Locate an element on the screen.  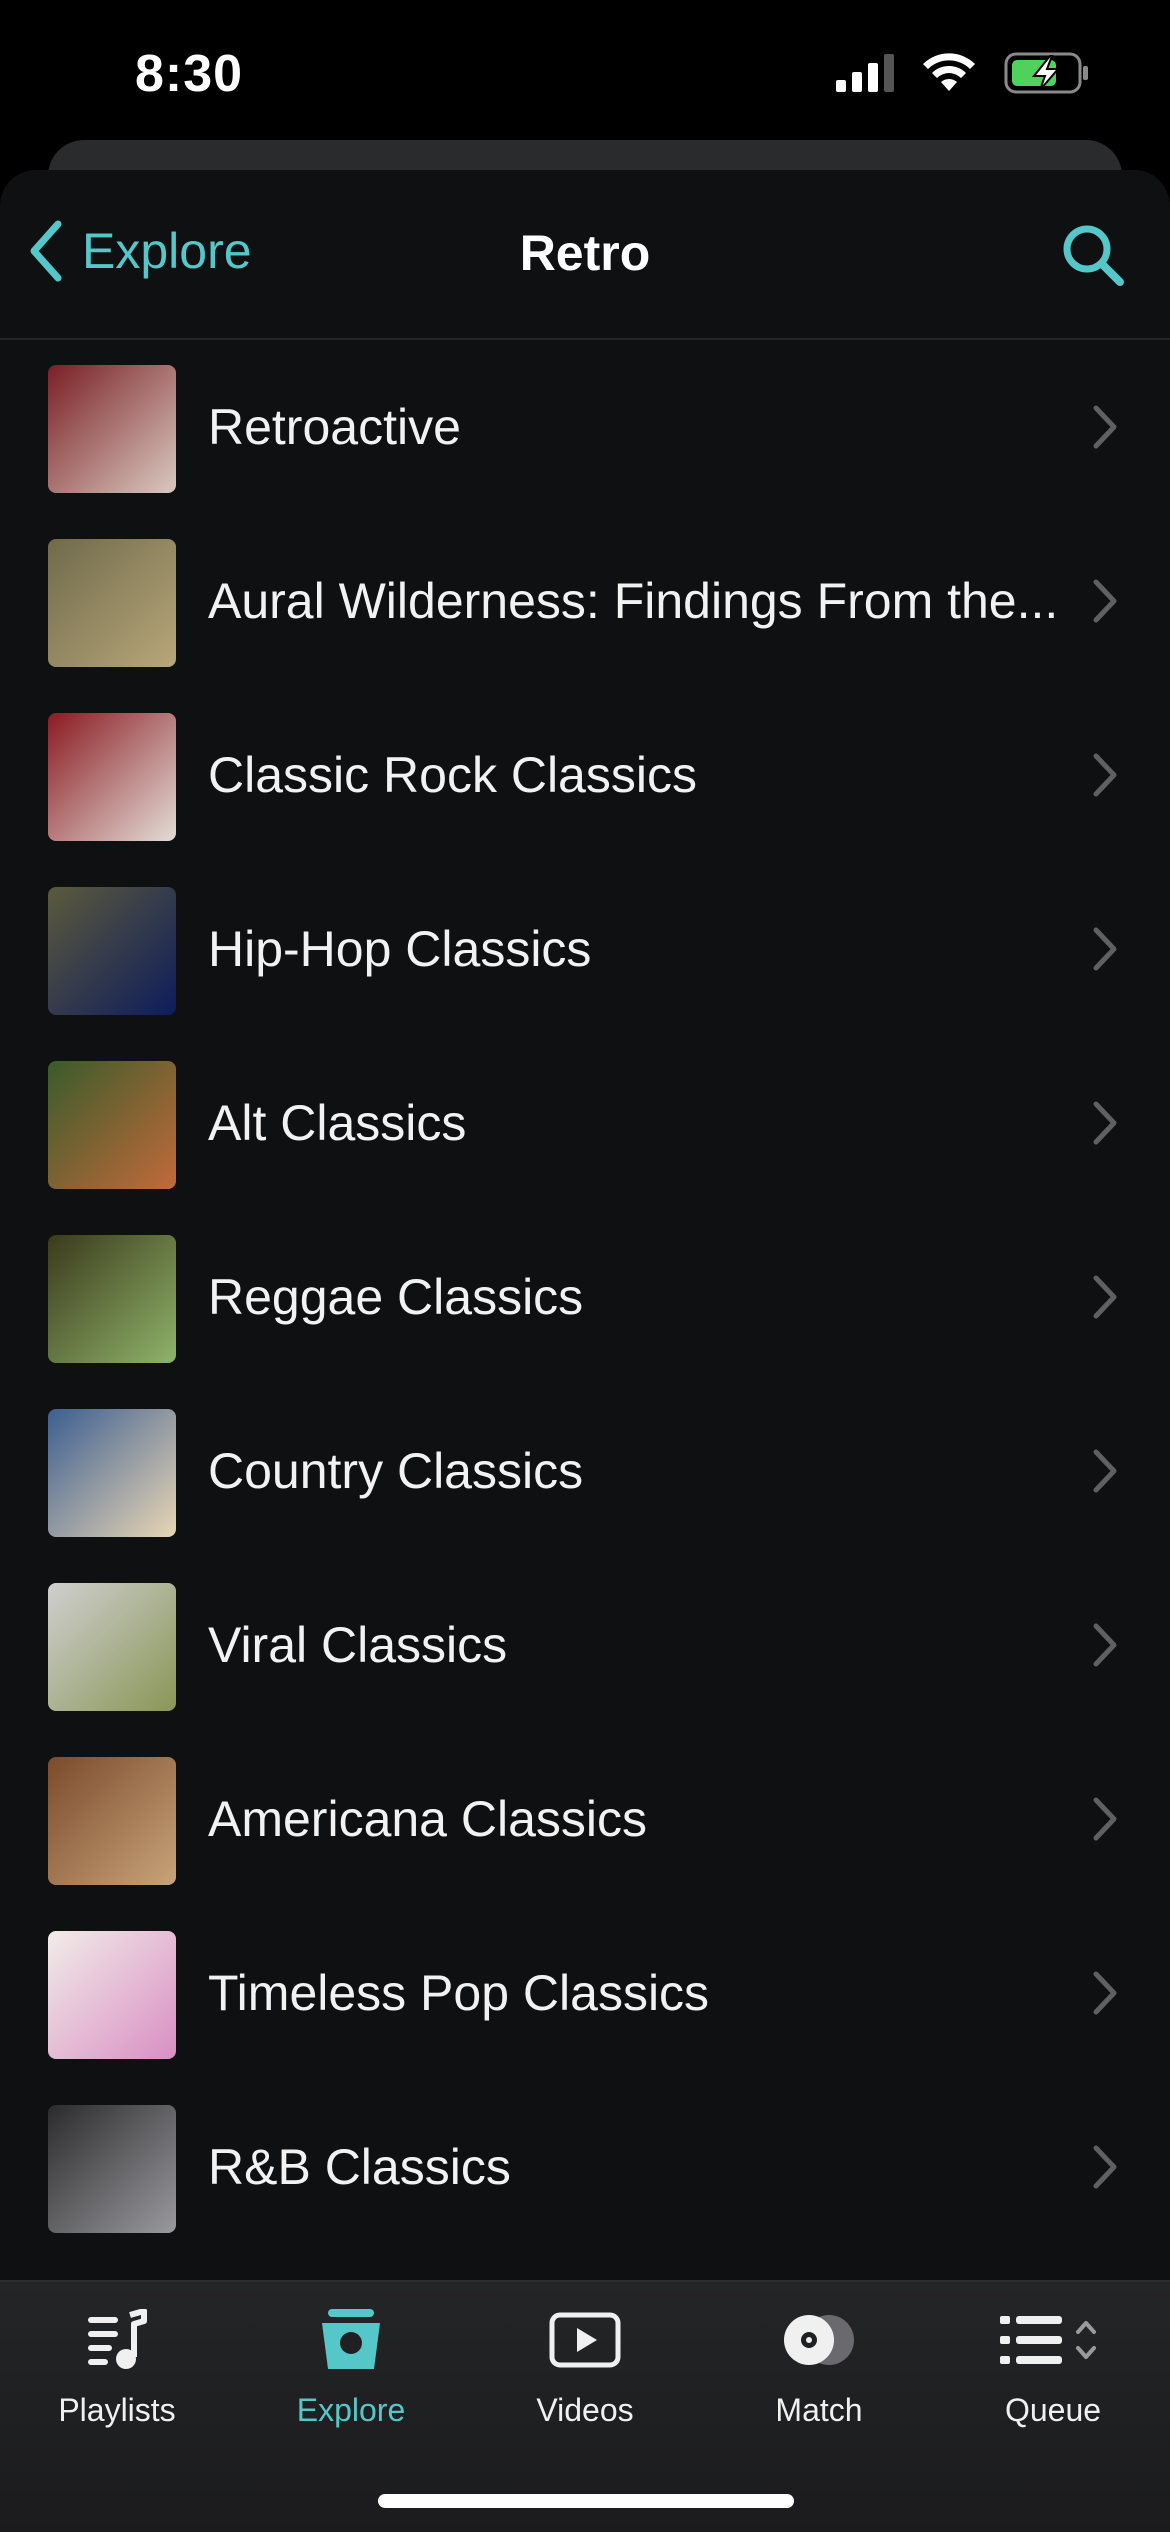
playlist-row: Retroactive is located at coordinates (585, 427).